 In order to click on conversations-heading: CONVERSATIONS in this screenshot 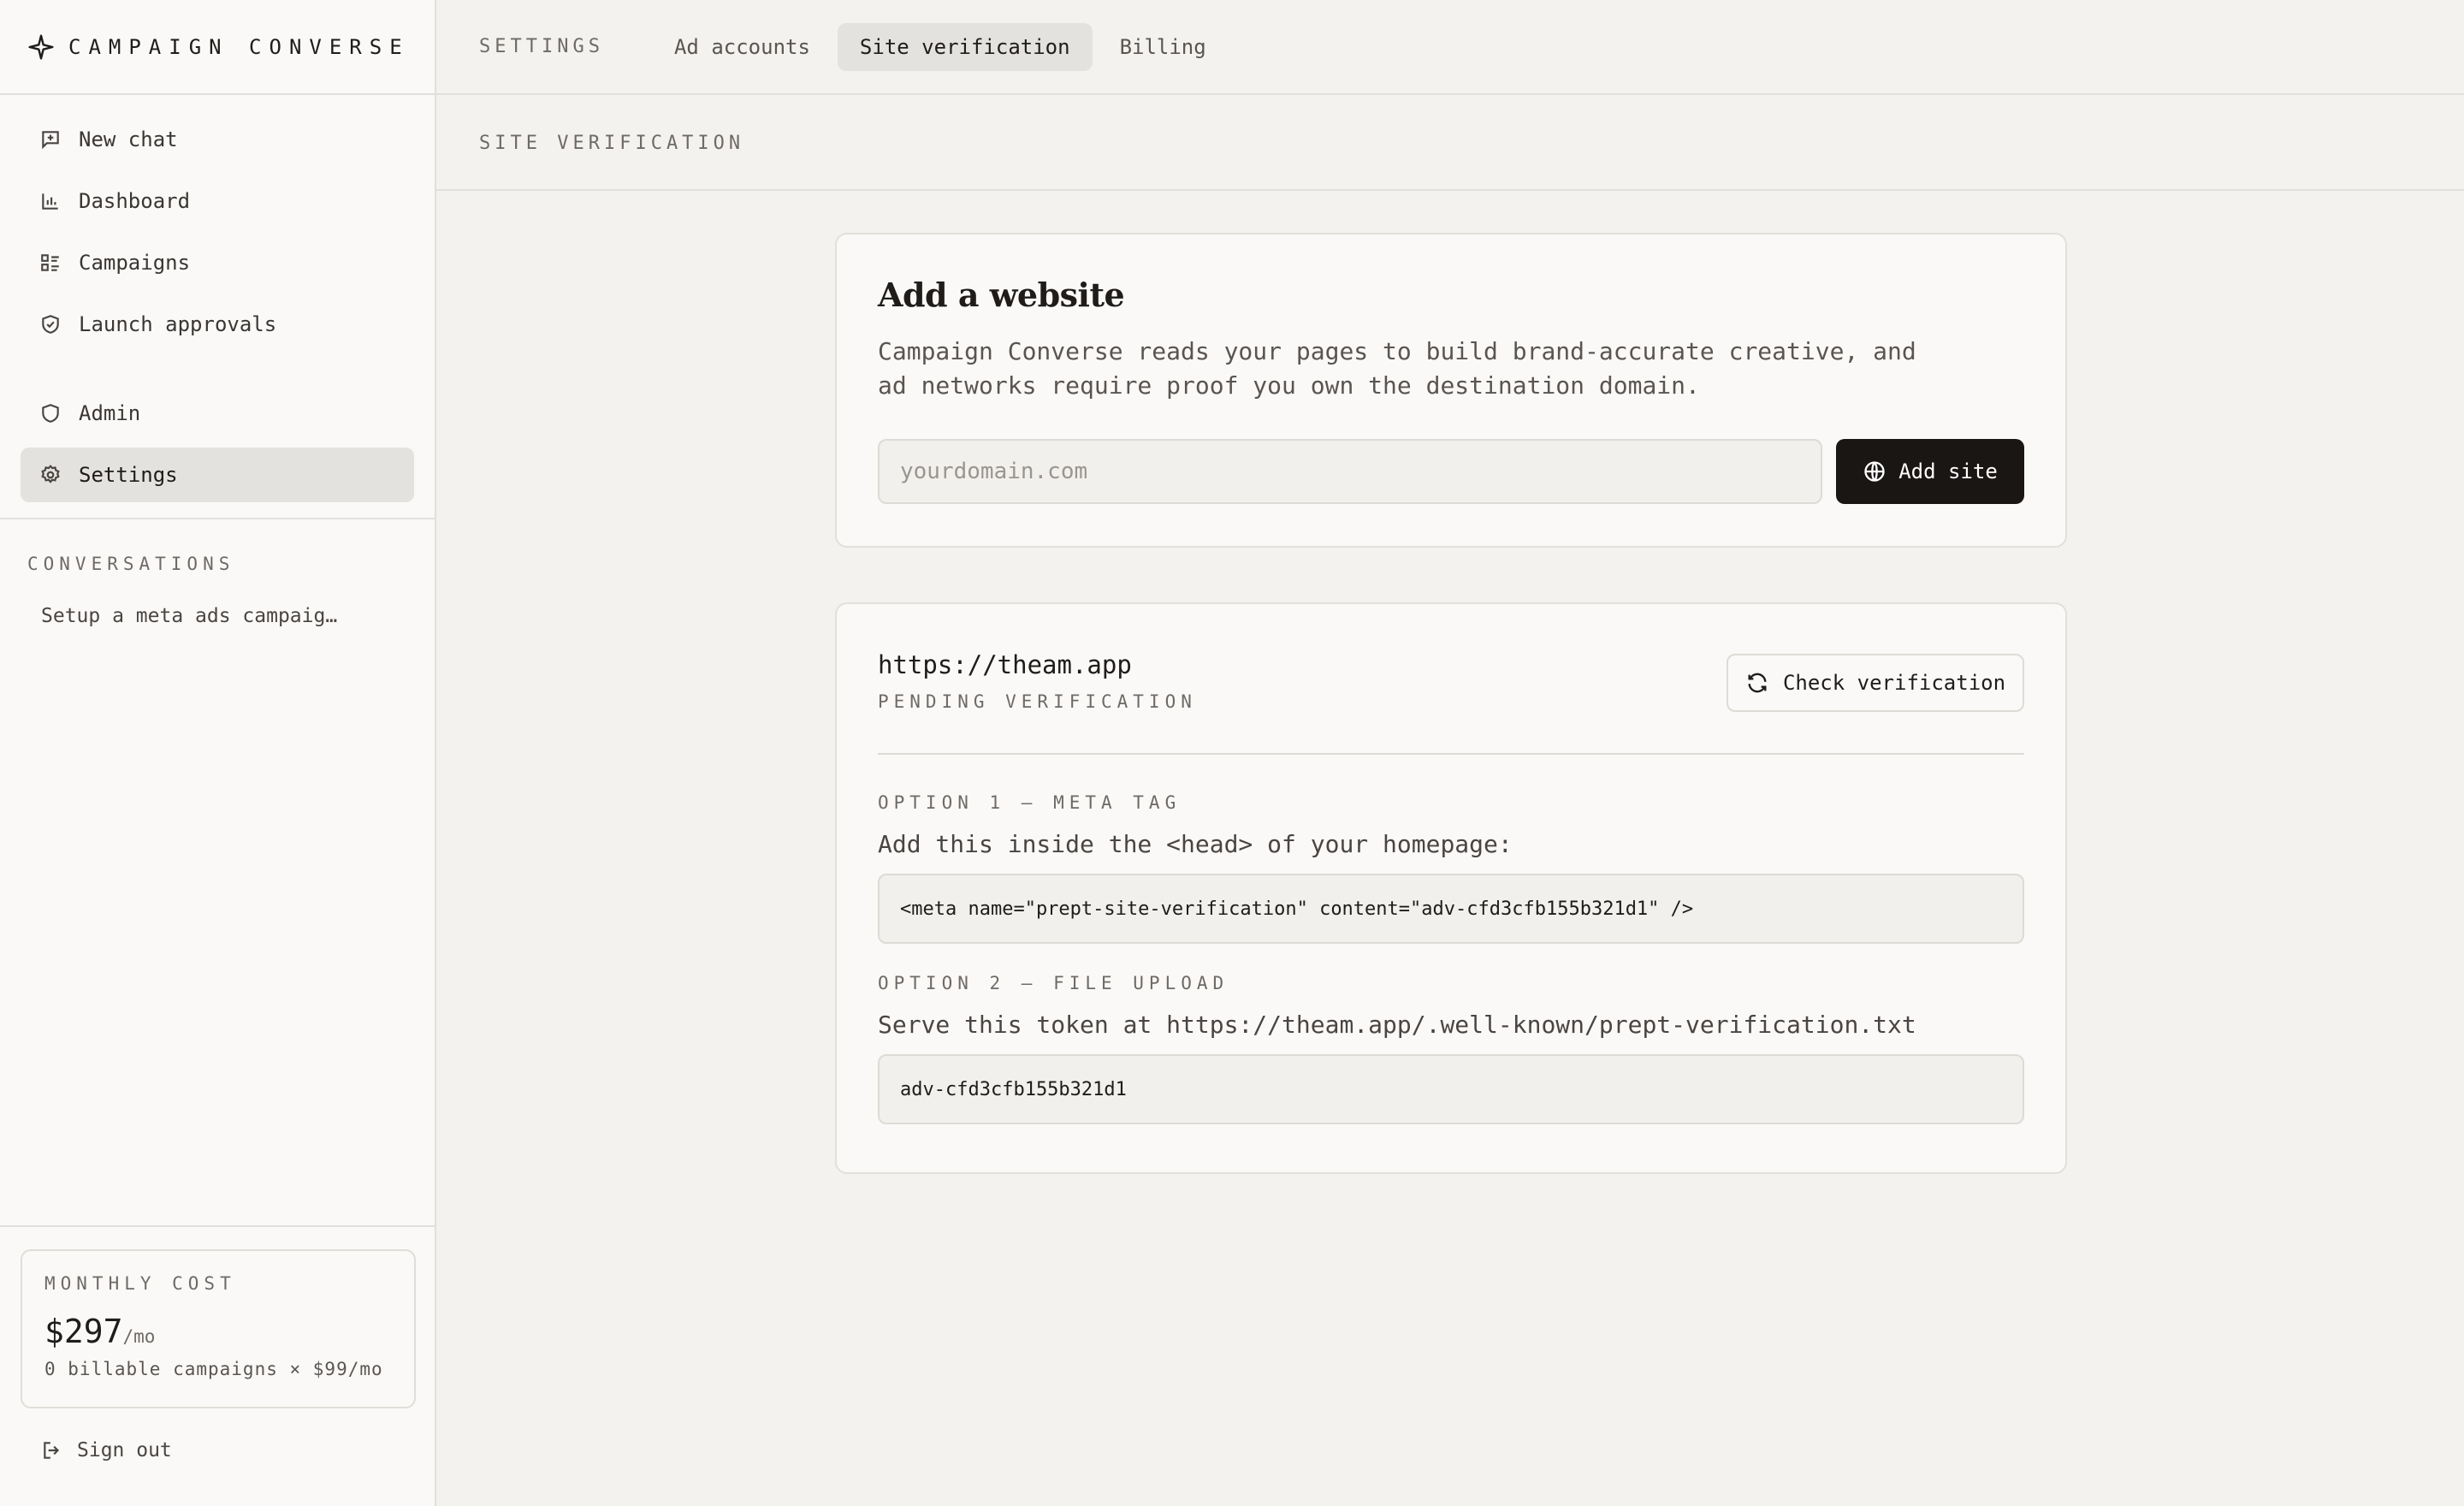, I will do `click(131, 564)`.